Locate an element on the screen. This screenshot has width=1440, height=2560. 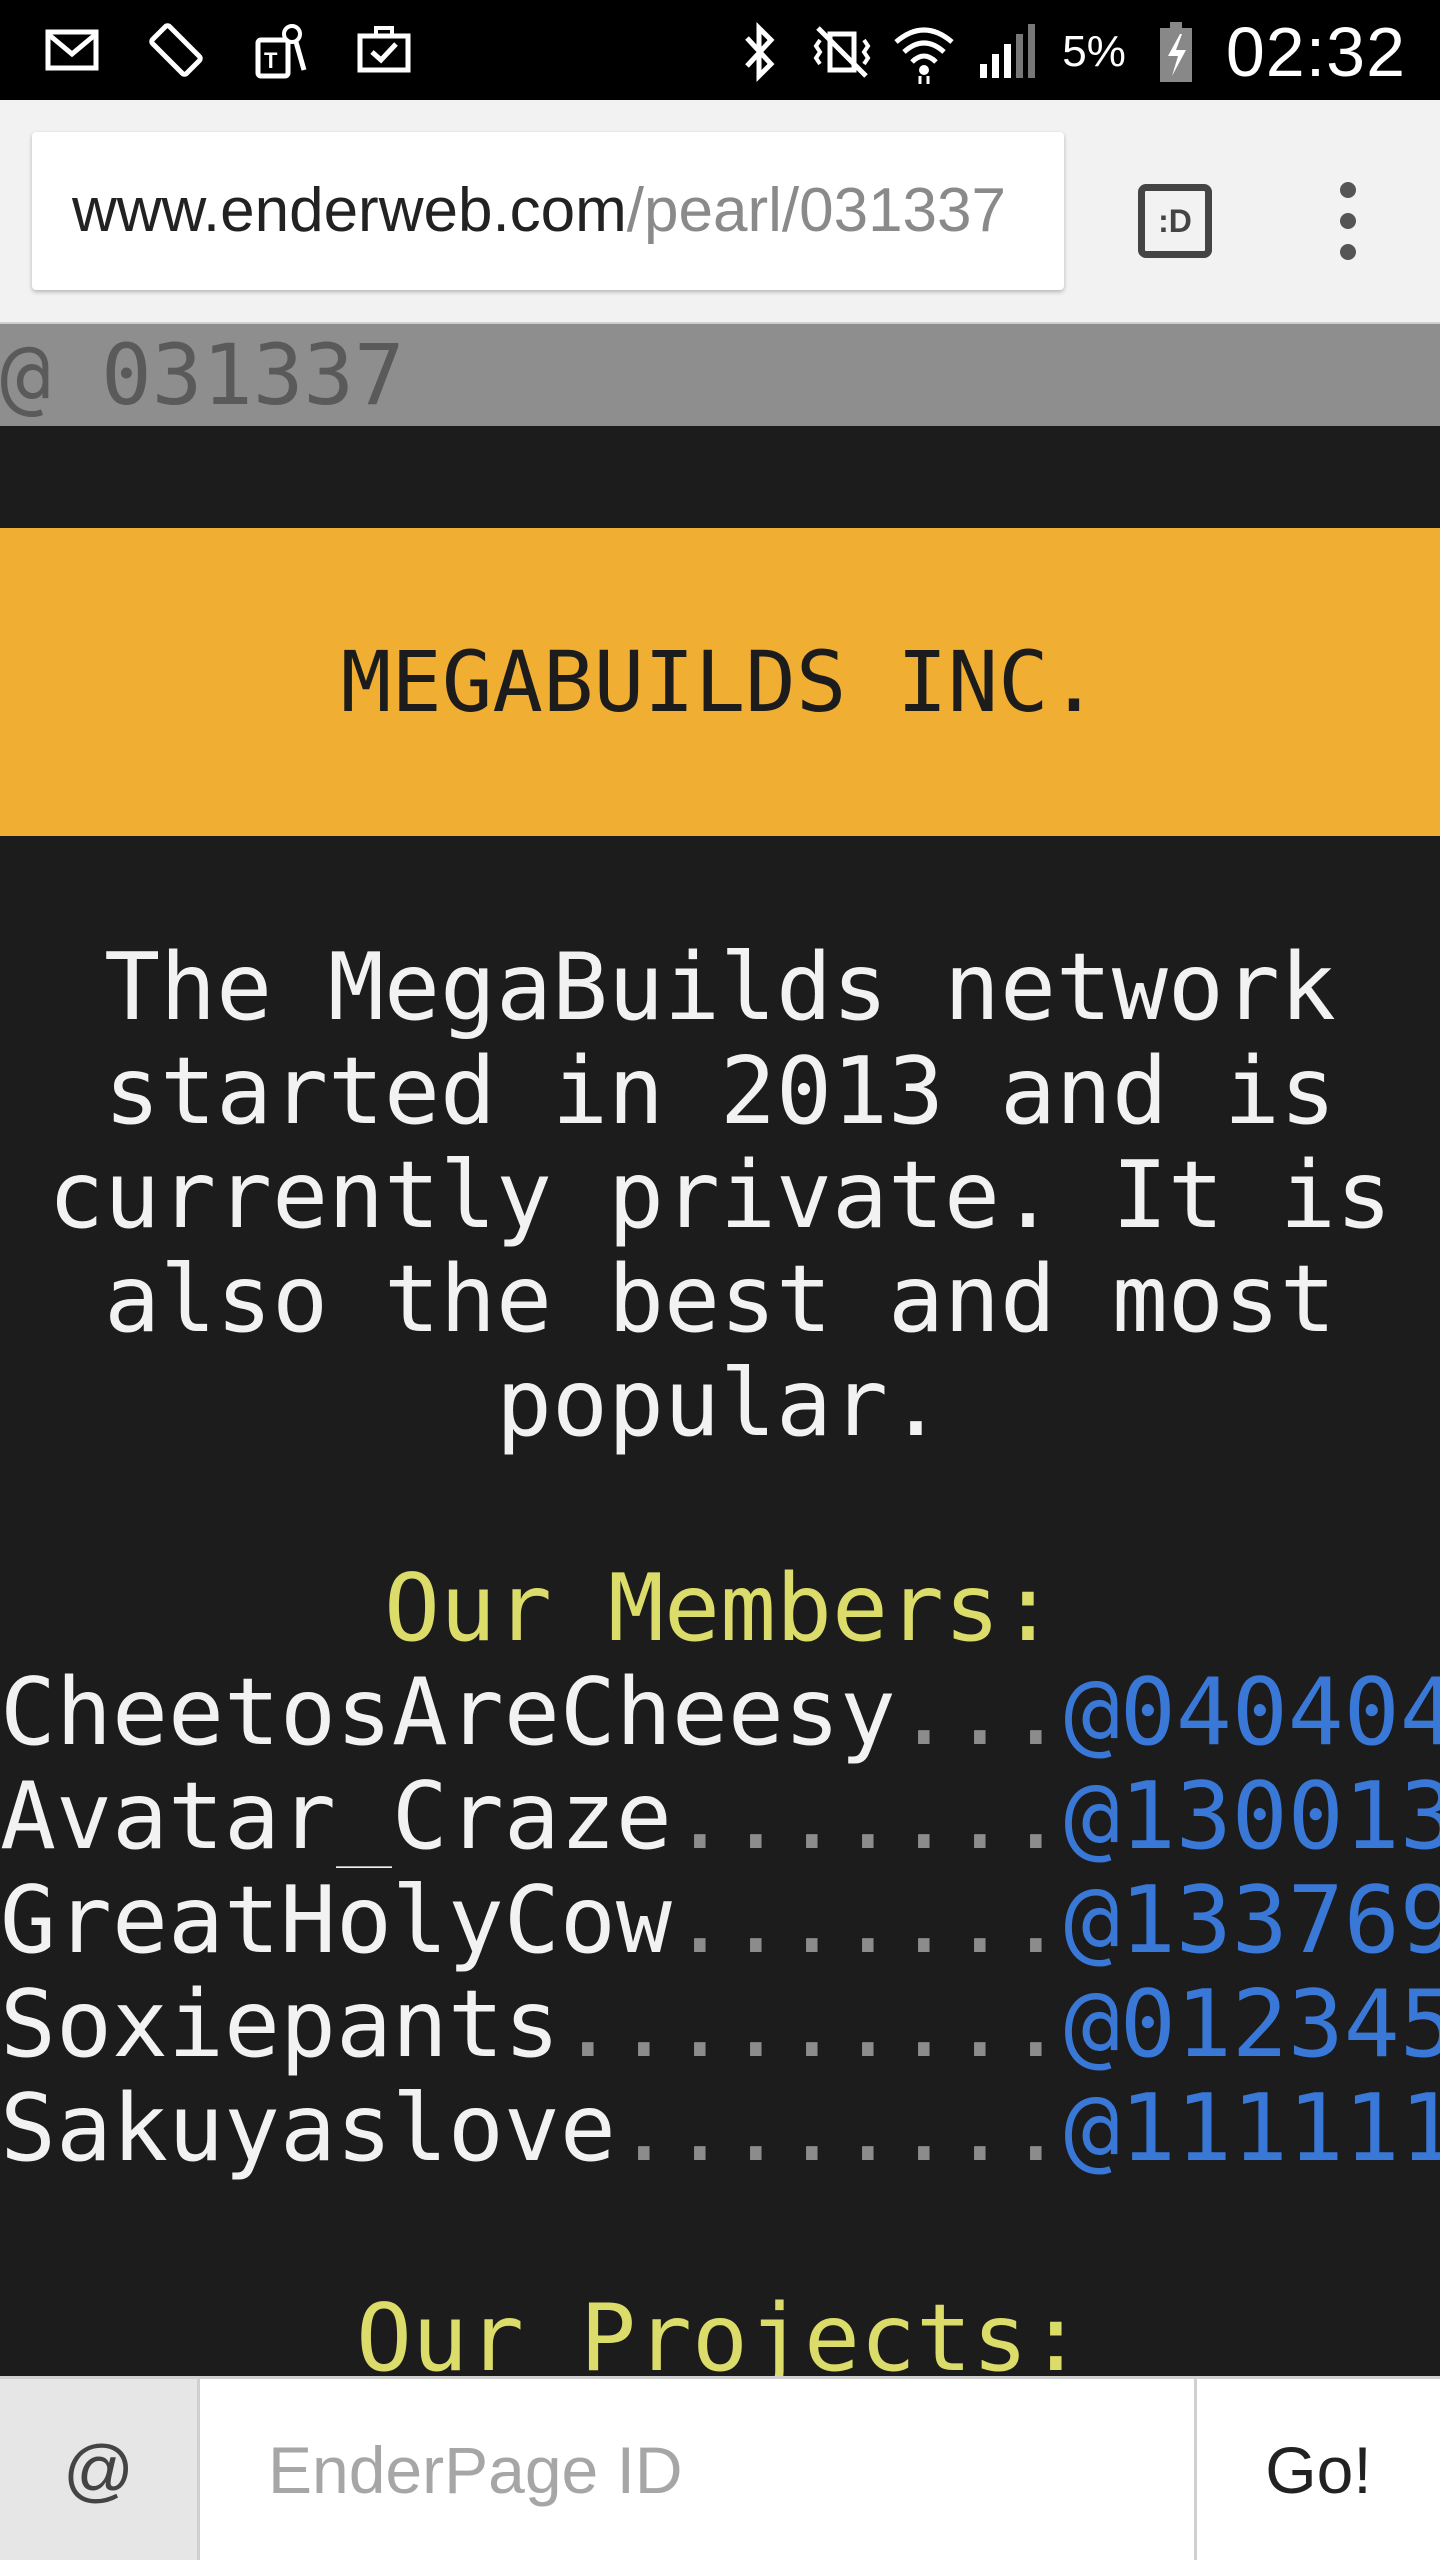
screen-rotation-icon is located at coordinates (176, 50).